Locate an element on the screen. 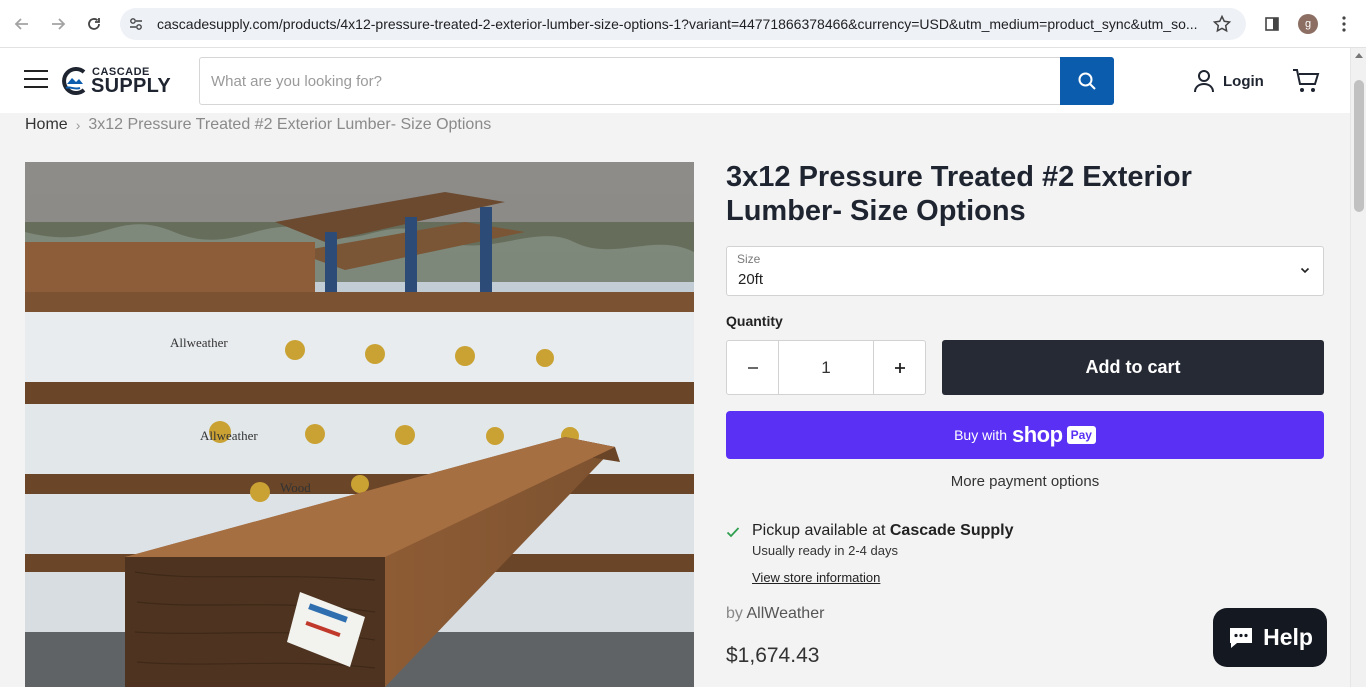 This screenshot has height=687, width=1366. site-header: CASCADE SUPPLY Login is located at coordinates (675, 80).